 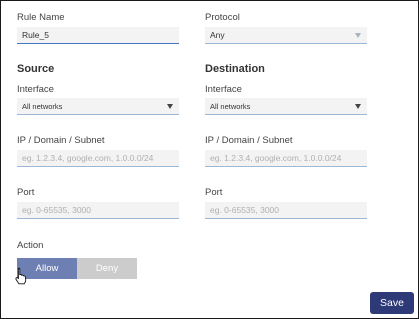 What do you see at coordinates (42, 106) in the screenshot?
I see `source-interface-value: All networks` at bounding box center [42, 106].